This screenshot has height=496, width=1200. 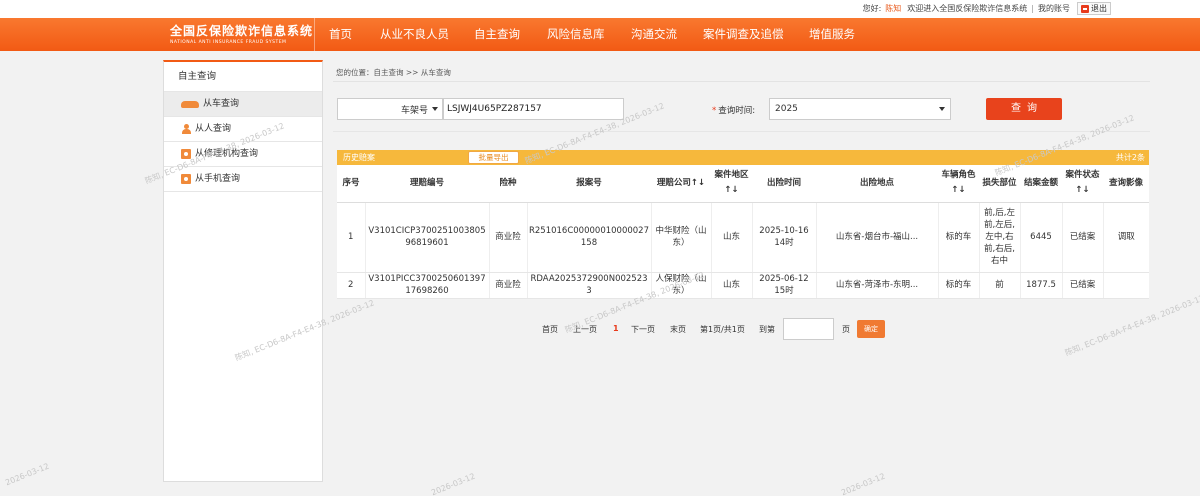 I want to click on cell-company: 中华财险（山东）, so click(x=681, y=237).